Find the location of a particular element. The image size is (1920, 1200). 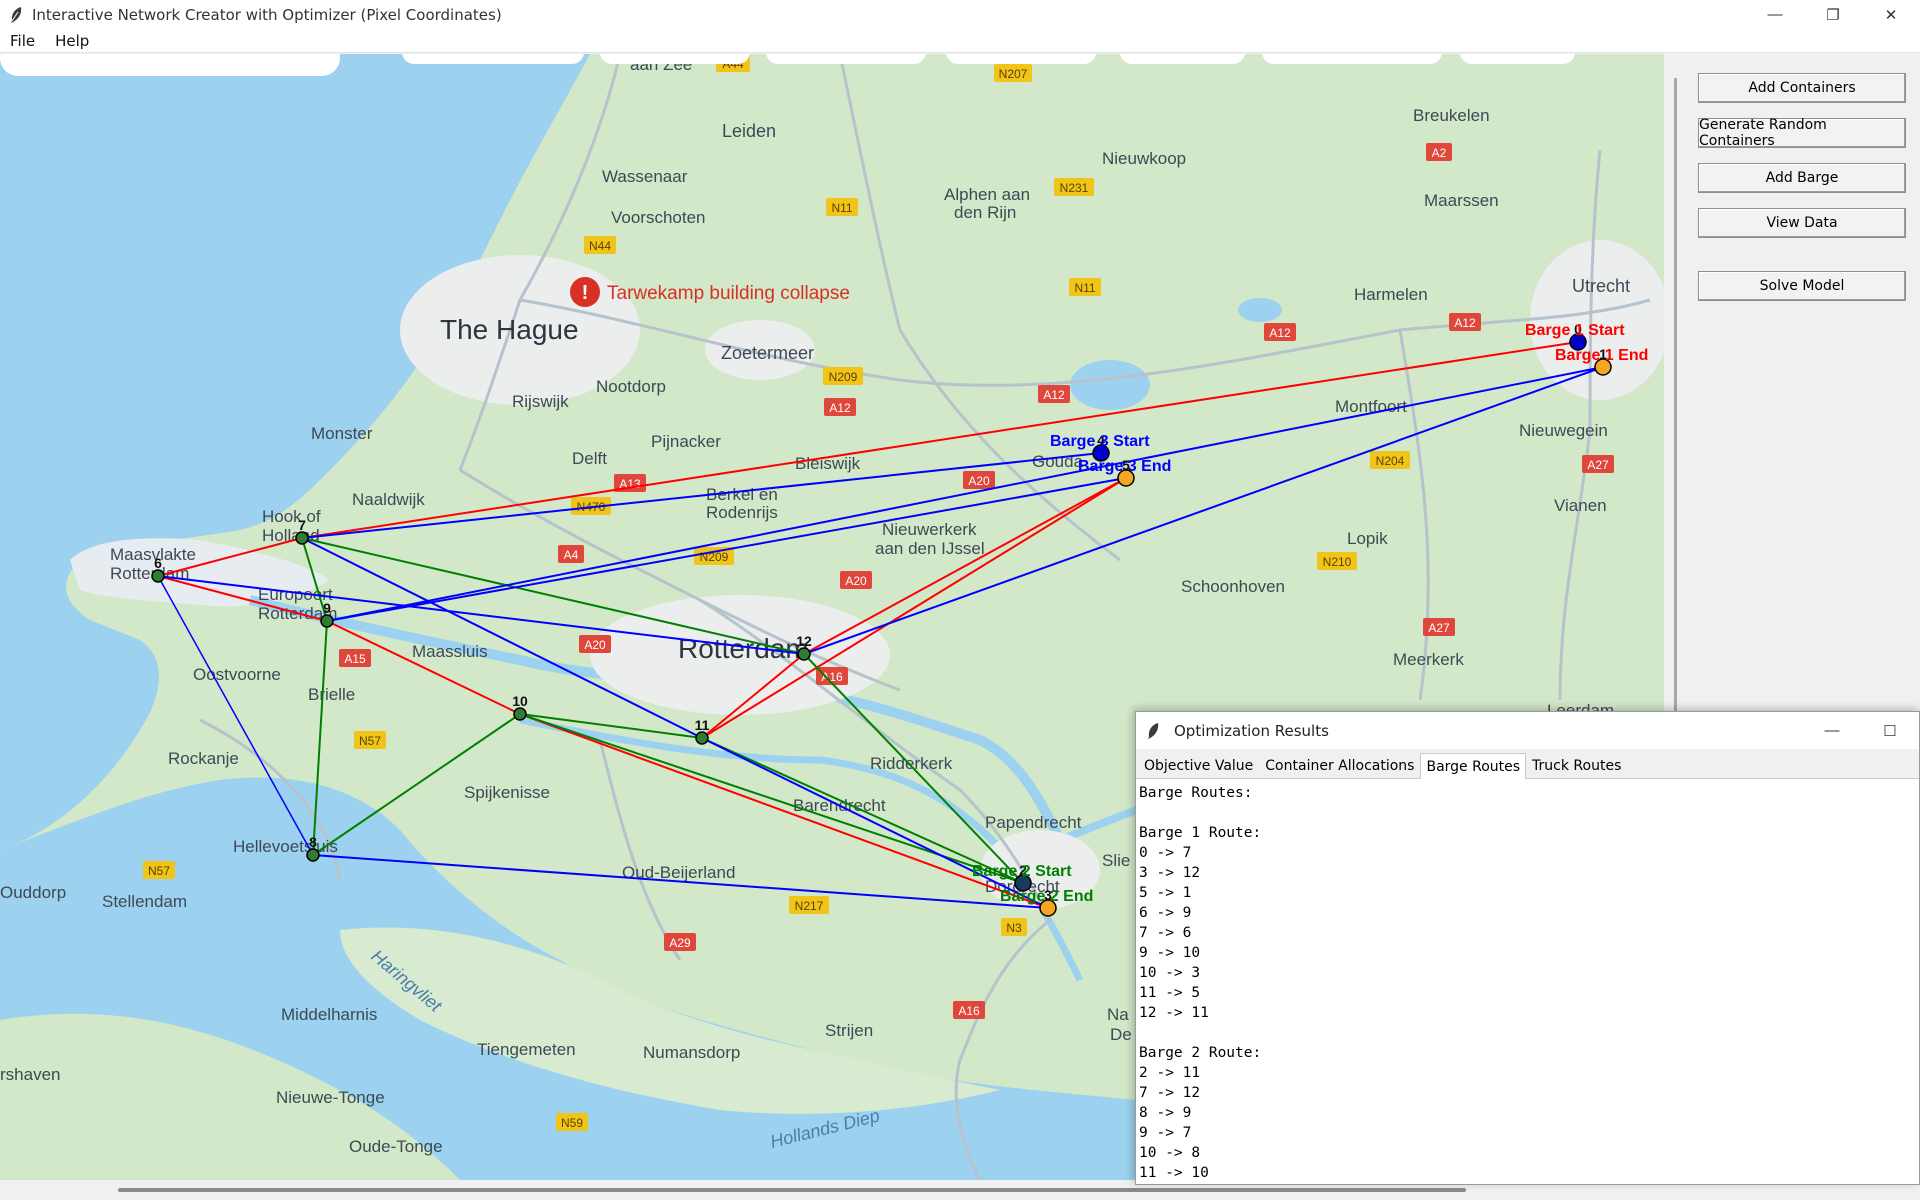

svg-text: N57 is located at coordinates (370, 741).